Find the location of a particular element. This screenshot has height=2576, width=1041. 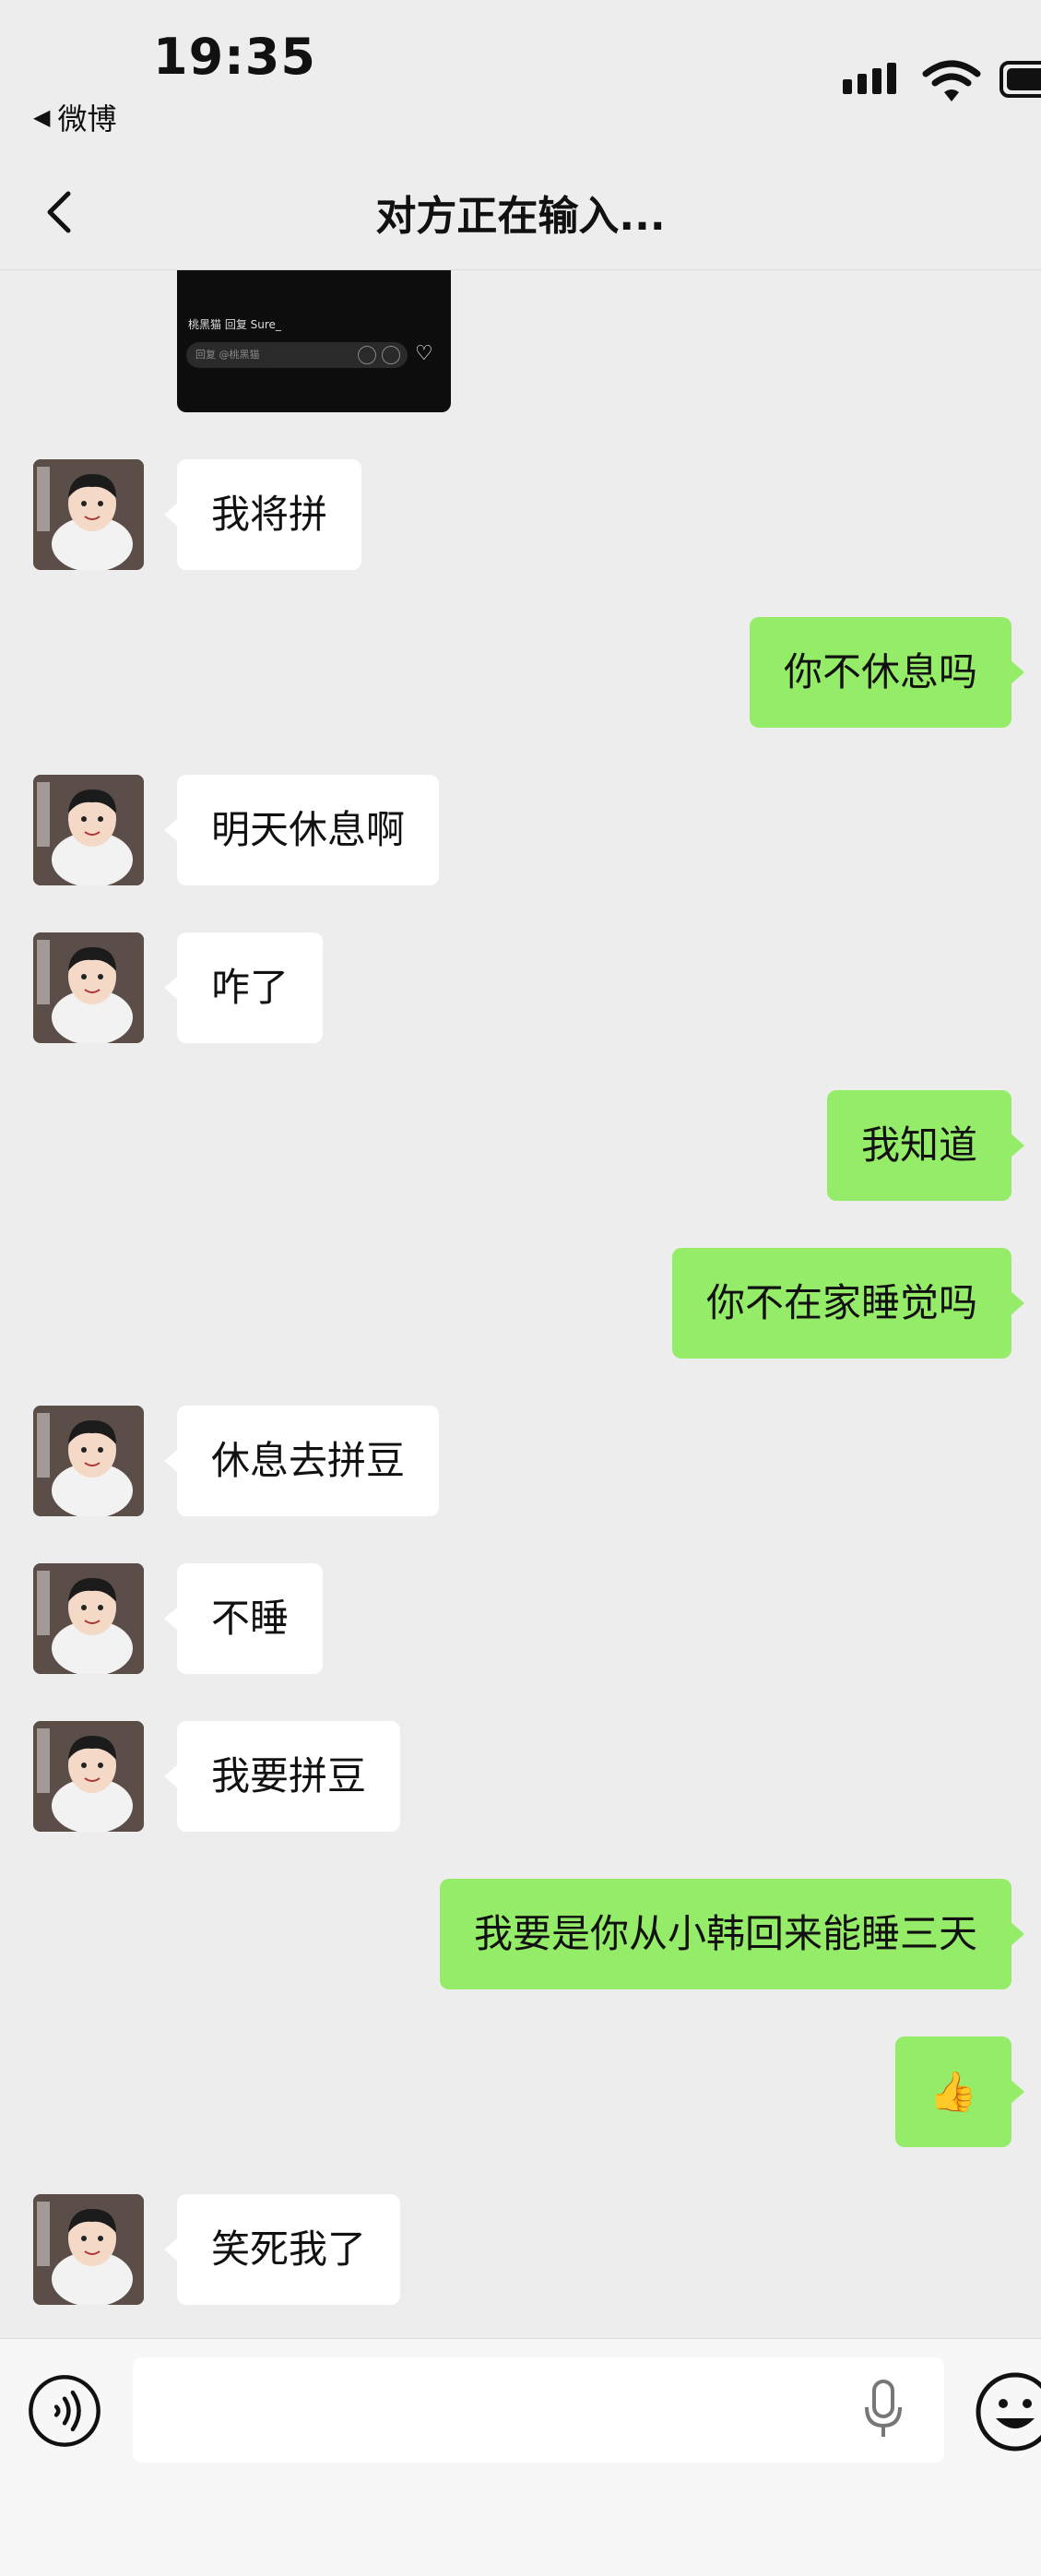

sent-message: 我知道 is located at coordinates (520, 1145).